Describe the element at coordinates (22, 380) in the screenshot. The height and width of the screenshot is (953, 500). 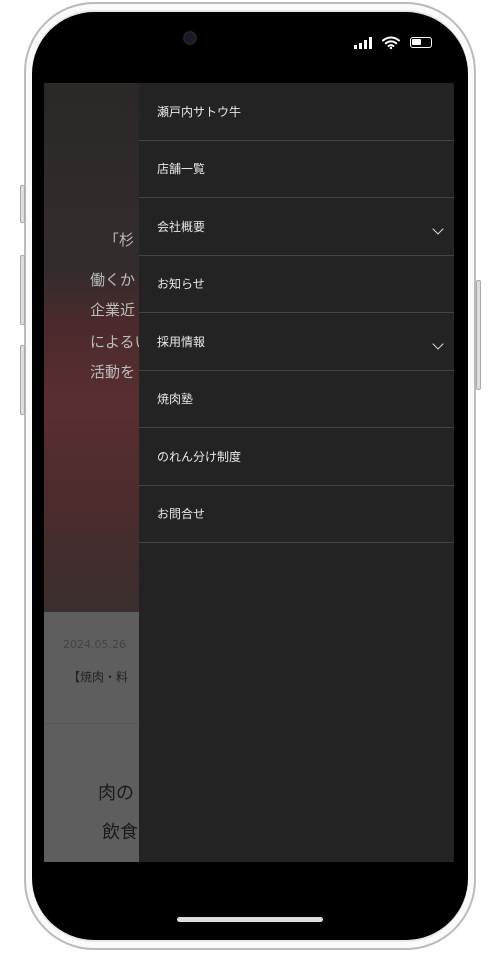
I see `volume-down-button` at that location.